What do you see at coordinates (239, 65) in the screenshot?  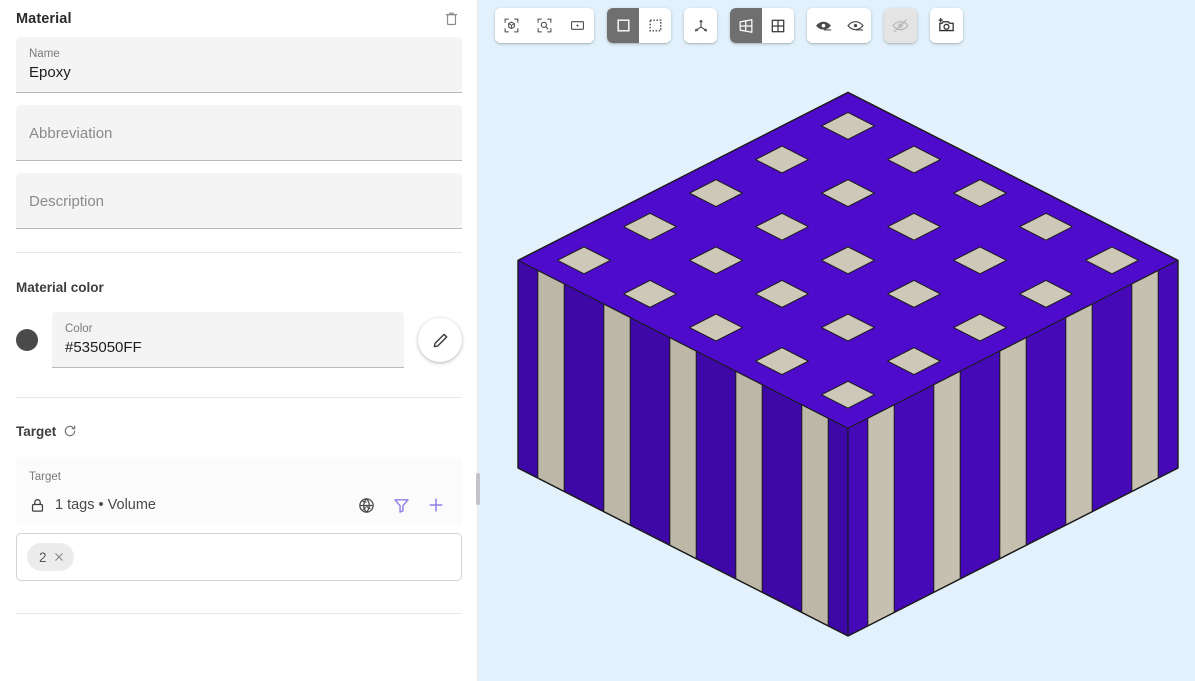 I see `name-field: Name Epoxy` at bounding box center [239, 65].